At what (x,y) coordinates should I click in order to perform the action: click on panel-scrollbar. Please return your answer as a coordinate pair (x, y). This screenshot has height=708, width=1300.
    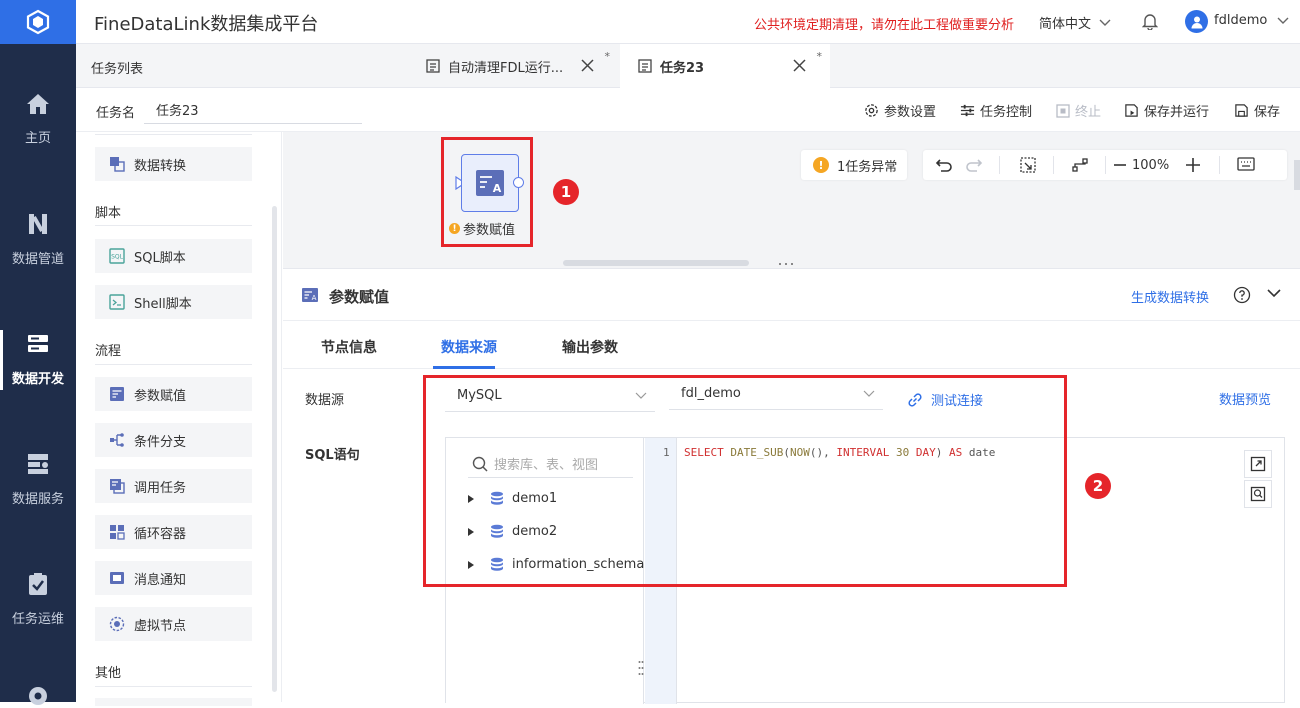
    Looking at the image, I should click on (274, 449).